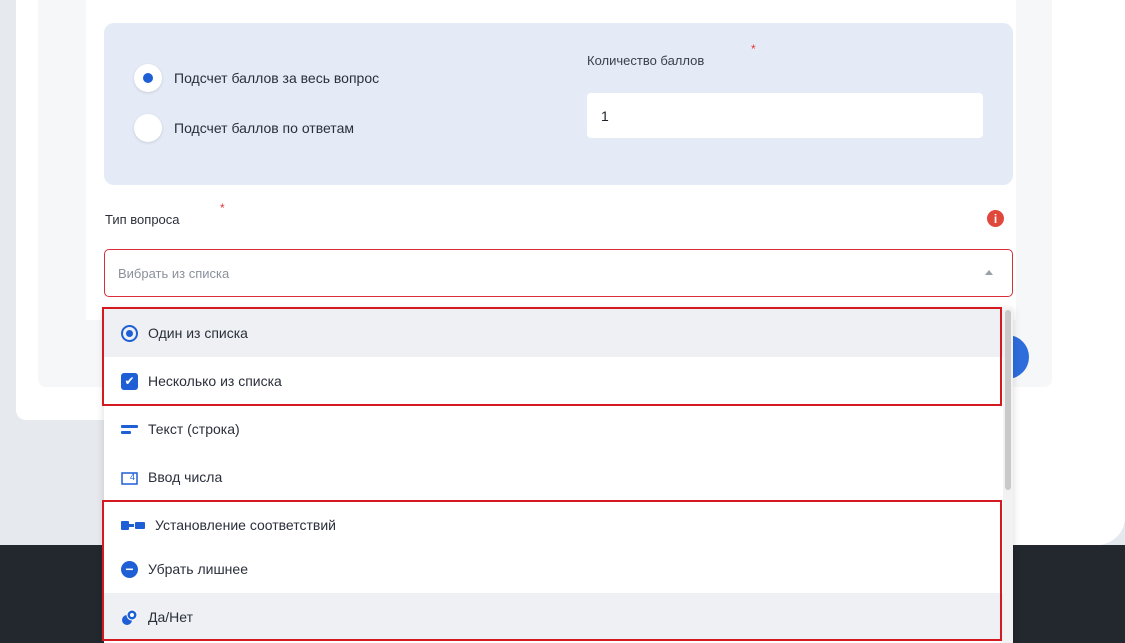  What do you see at coordinates (174, 273) in the screenshot?
I see `question-type-placeholder: Вибрать из списка` at bounding box center [174, 273].